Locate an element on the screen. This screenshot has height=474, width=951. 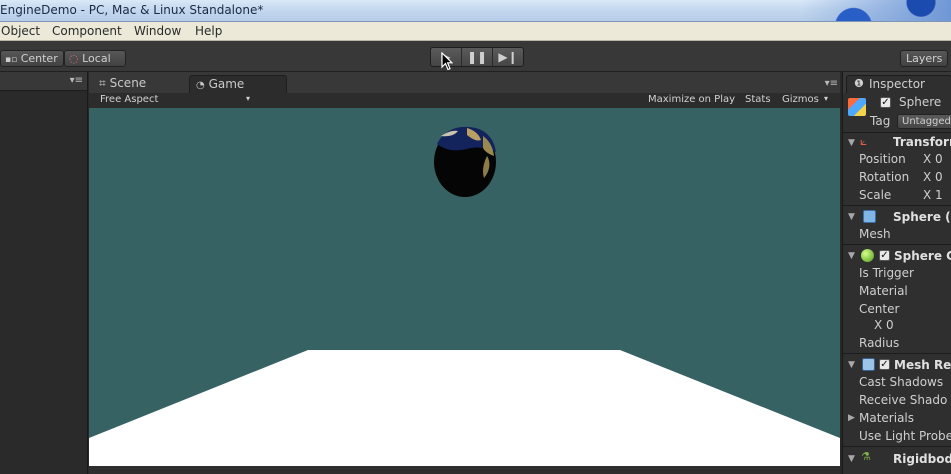
space-local-button: ◌ Local is located at coordinates (95, 58).